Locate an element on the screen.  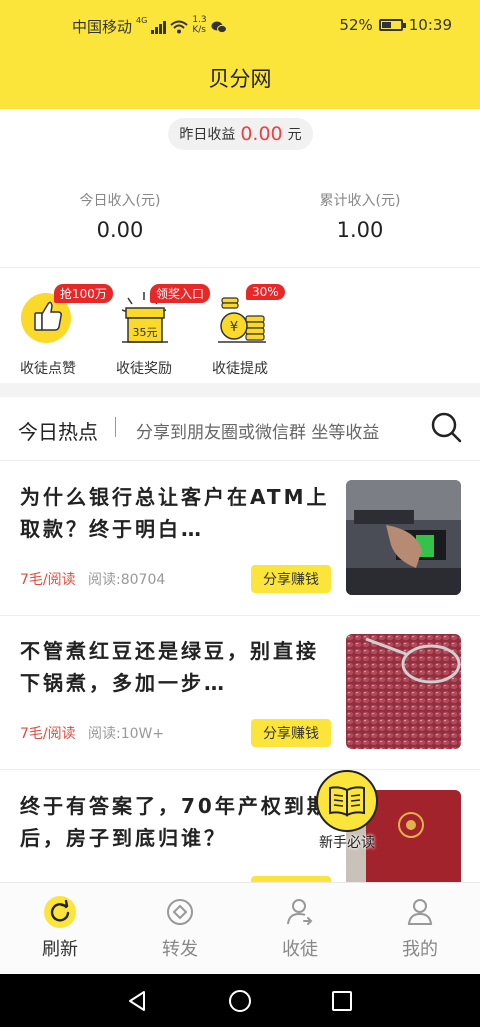
feature-apprentice-reward: 35元 领奖入口 收徒奖励 is located at coordinates (153, 327).